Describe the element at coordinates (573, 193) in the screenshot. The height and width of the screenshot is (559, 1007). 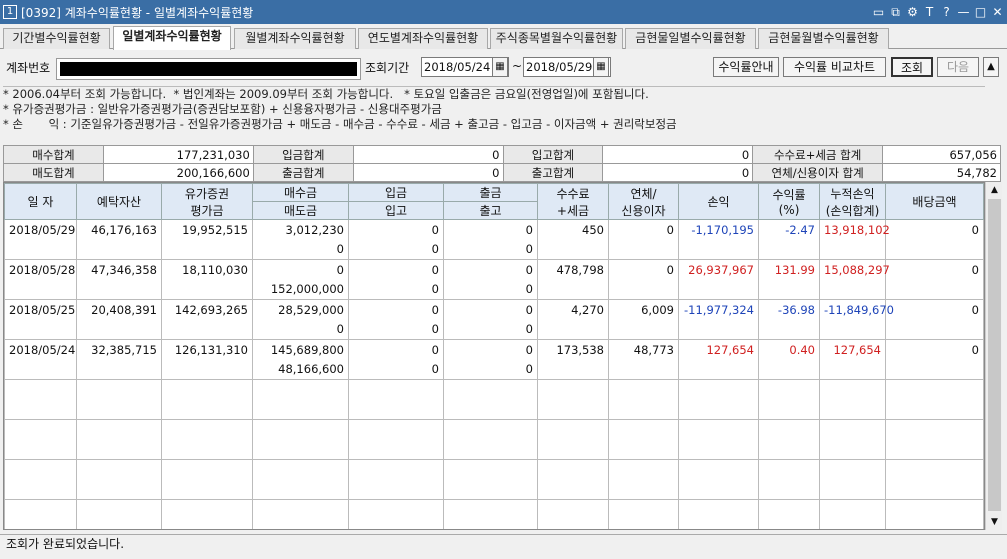
I see `header-line: 수수료` at that location.